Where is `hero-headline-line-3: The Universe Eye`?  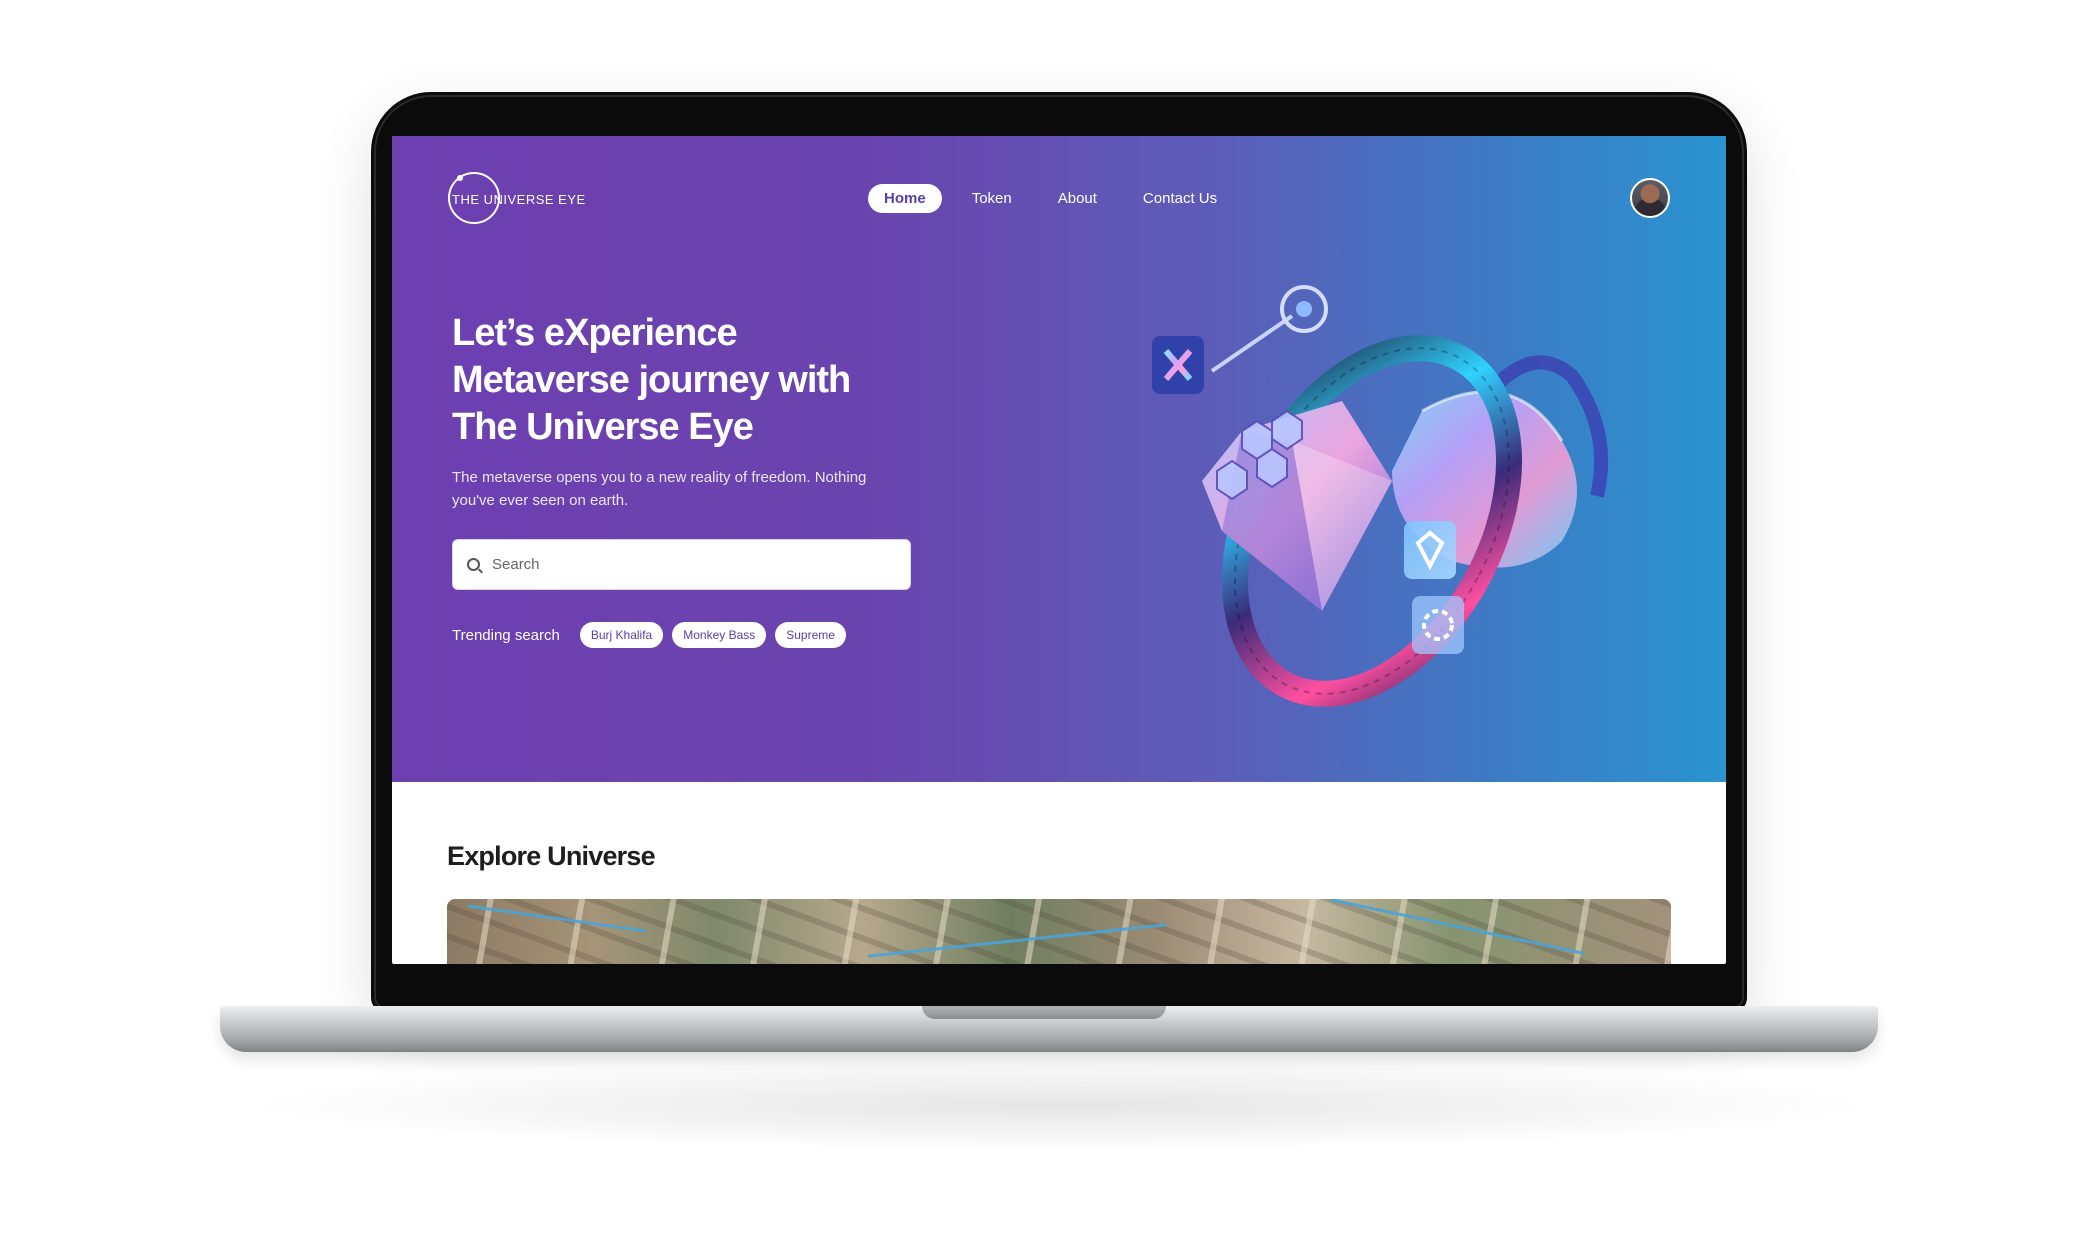
hero-headline-line-3: The Universe Eye is located at coordinates (603, 427).